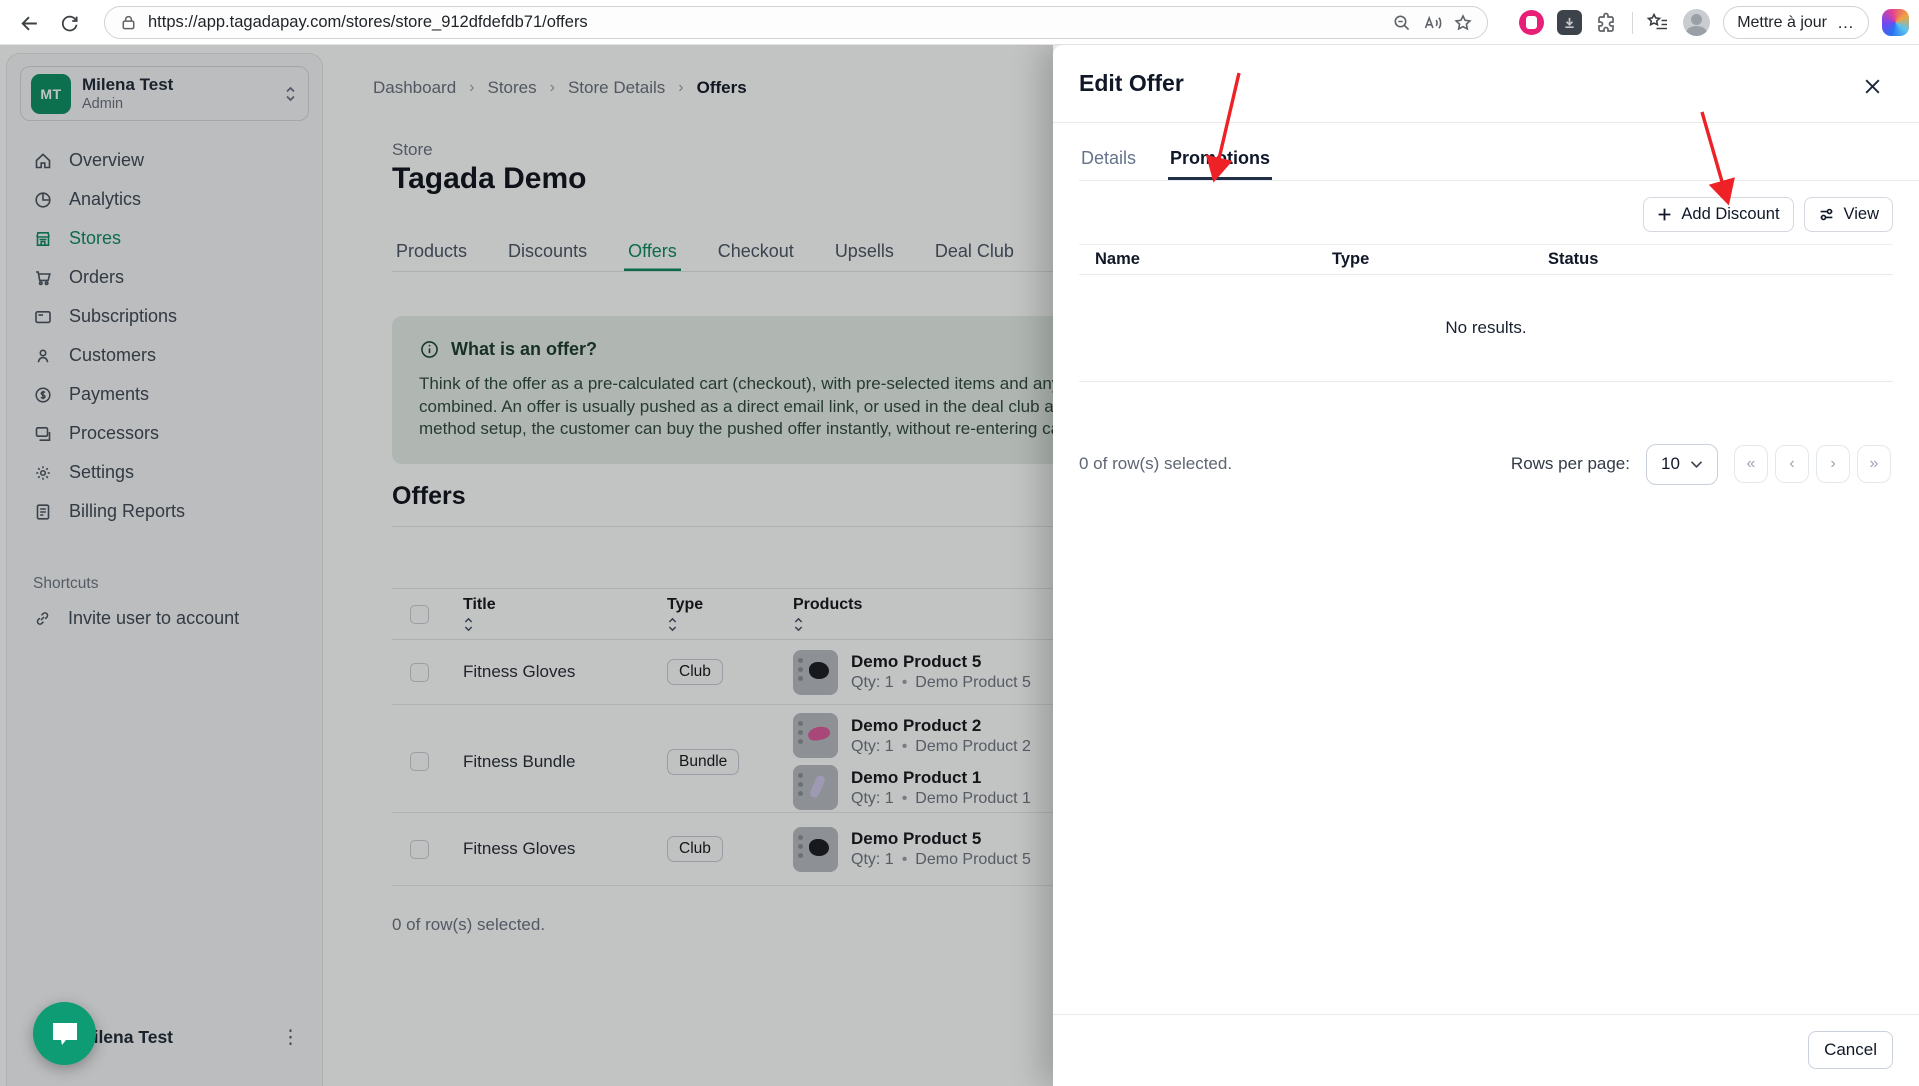 This screenshot has height=1086, width=1919. I want to click on lock-icon, so click(128, 22).